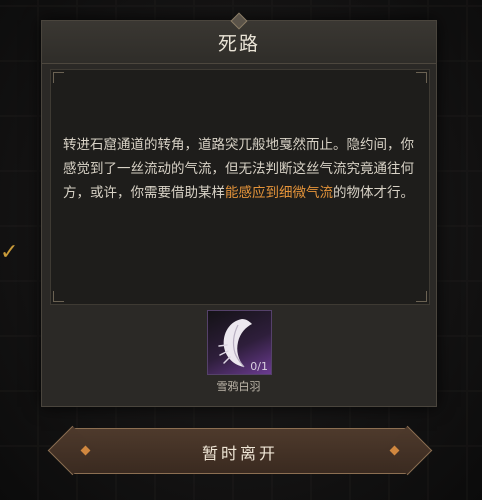 The height and width of the screenshot is (500, 482). What do you see at coordinates (238, 386) in the screenshot?
I see `item-name: 雪鸦白羽` at bounding box center [238, 386].